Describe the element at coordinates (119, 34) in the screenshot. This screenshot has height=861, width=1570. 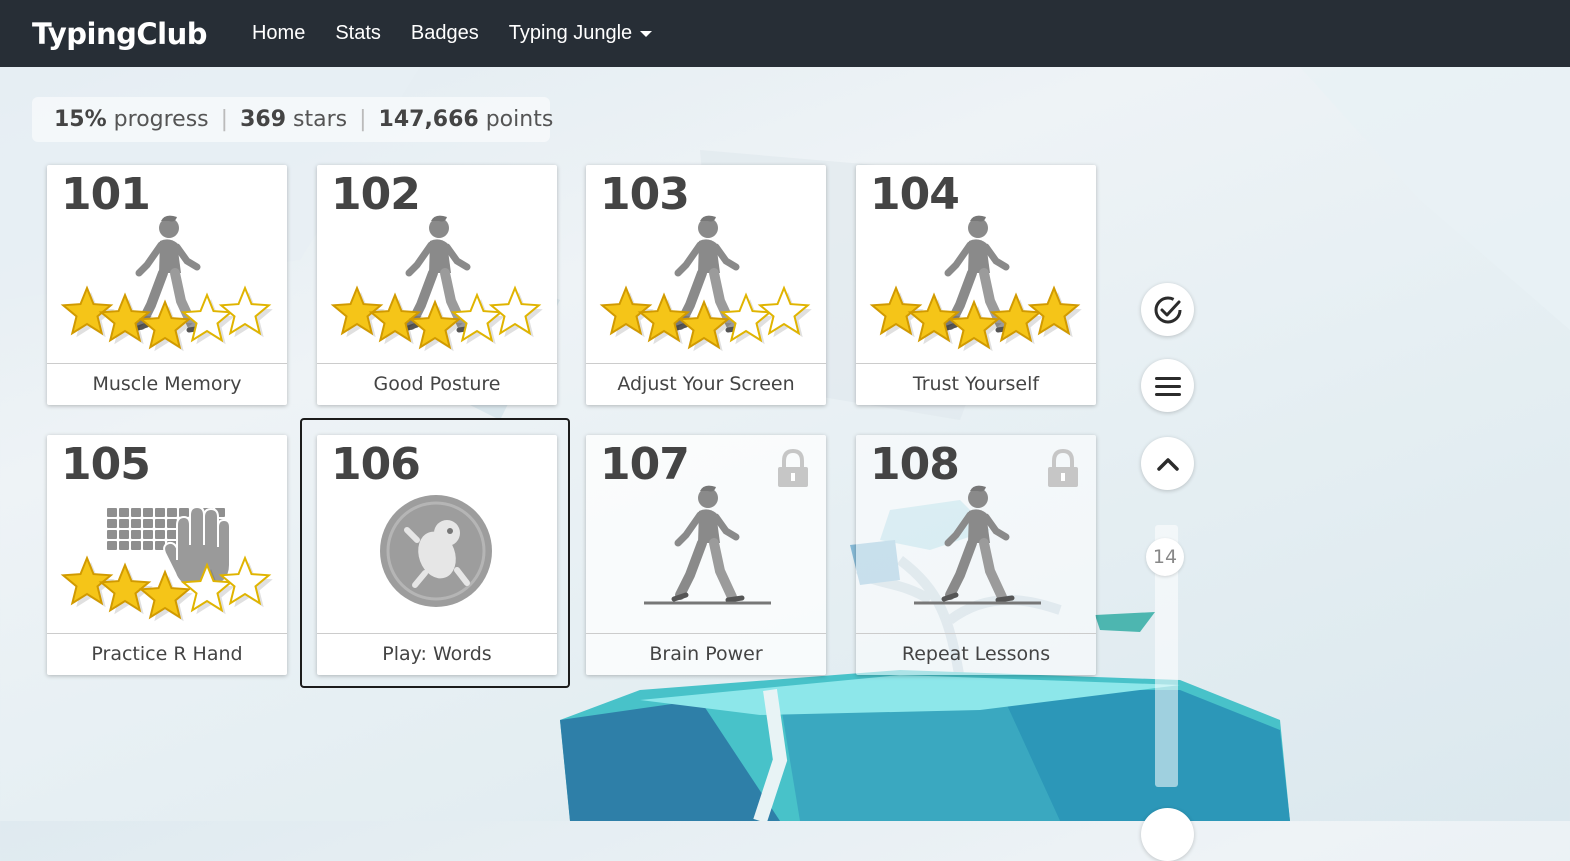
I see `brand-logo: TypingClub` at that location.